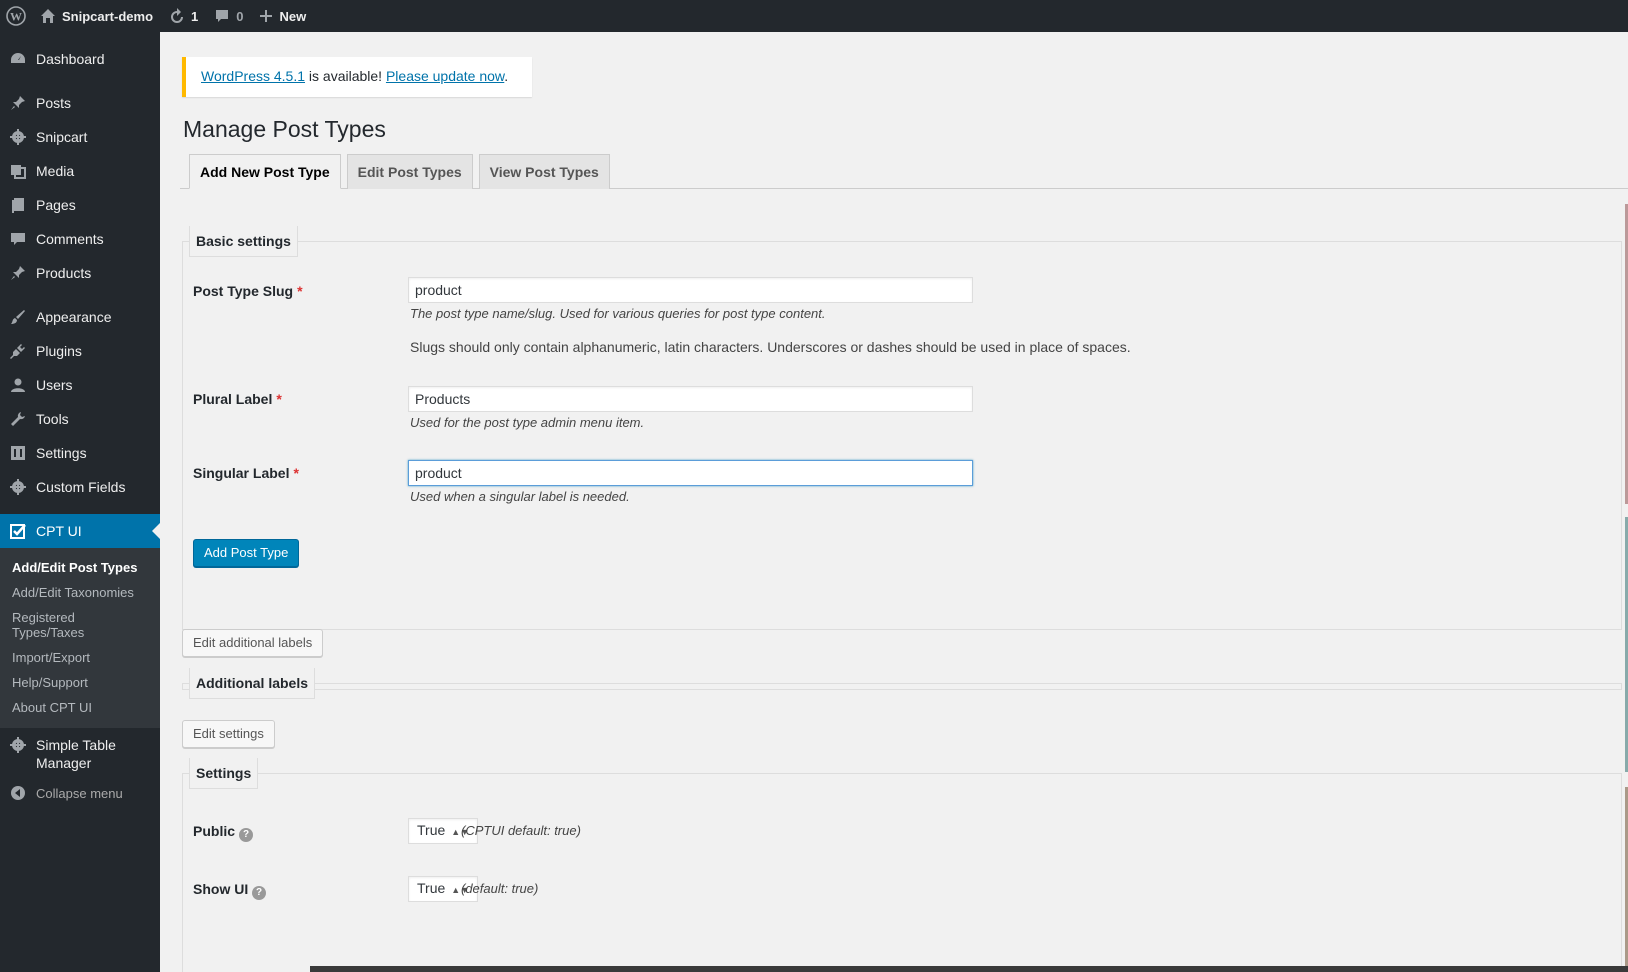 The height and width of the screenshot is (972, 1628). What do you see at coordinates (80, 592) in the screenshot?
I see `submenu-add-edit-taxonomies: Add/Edit Taxonomies` at bounding box center [80, 592].